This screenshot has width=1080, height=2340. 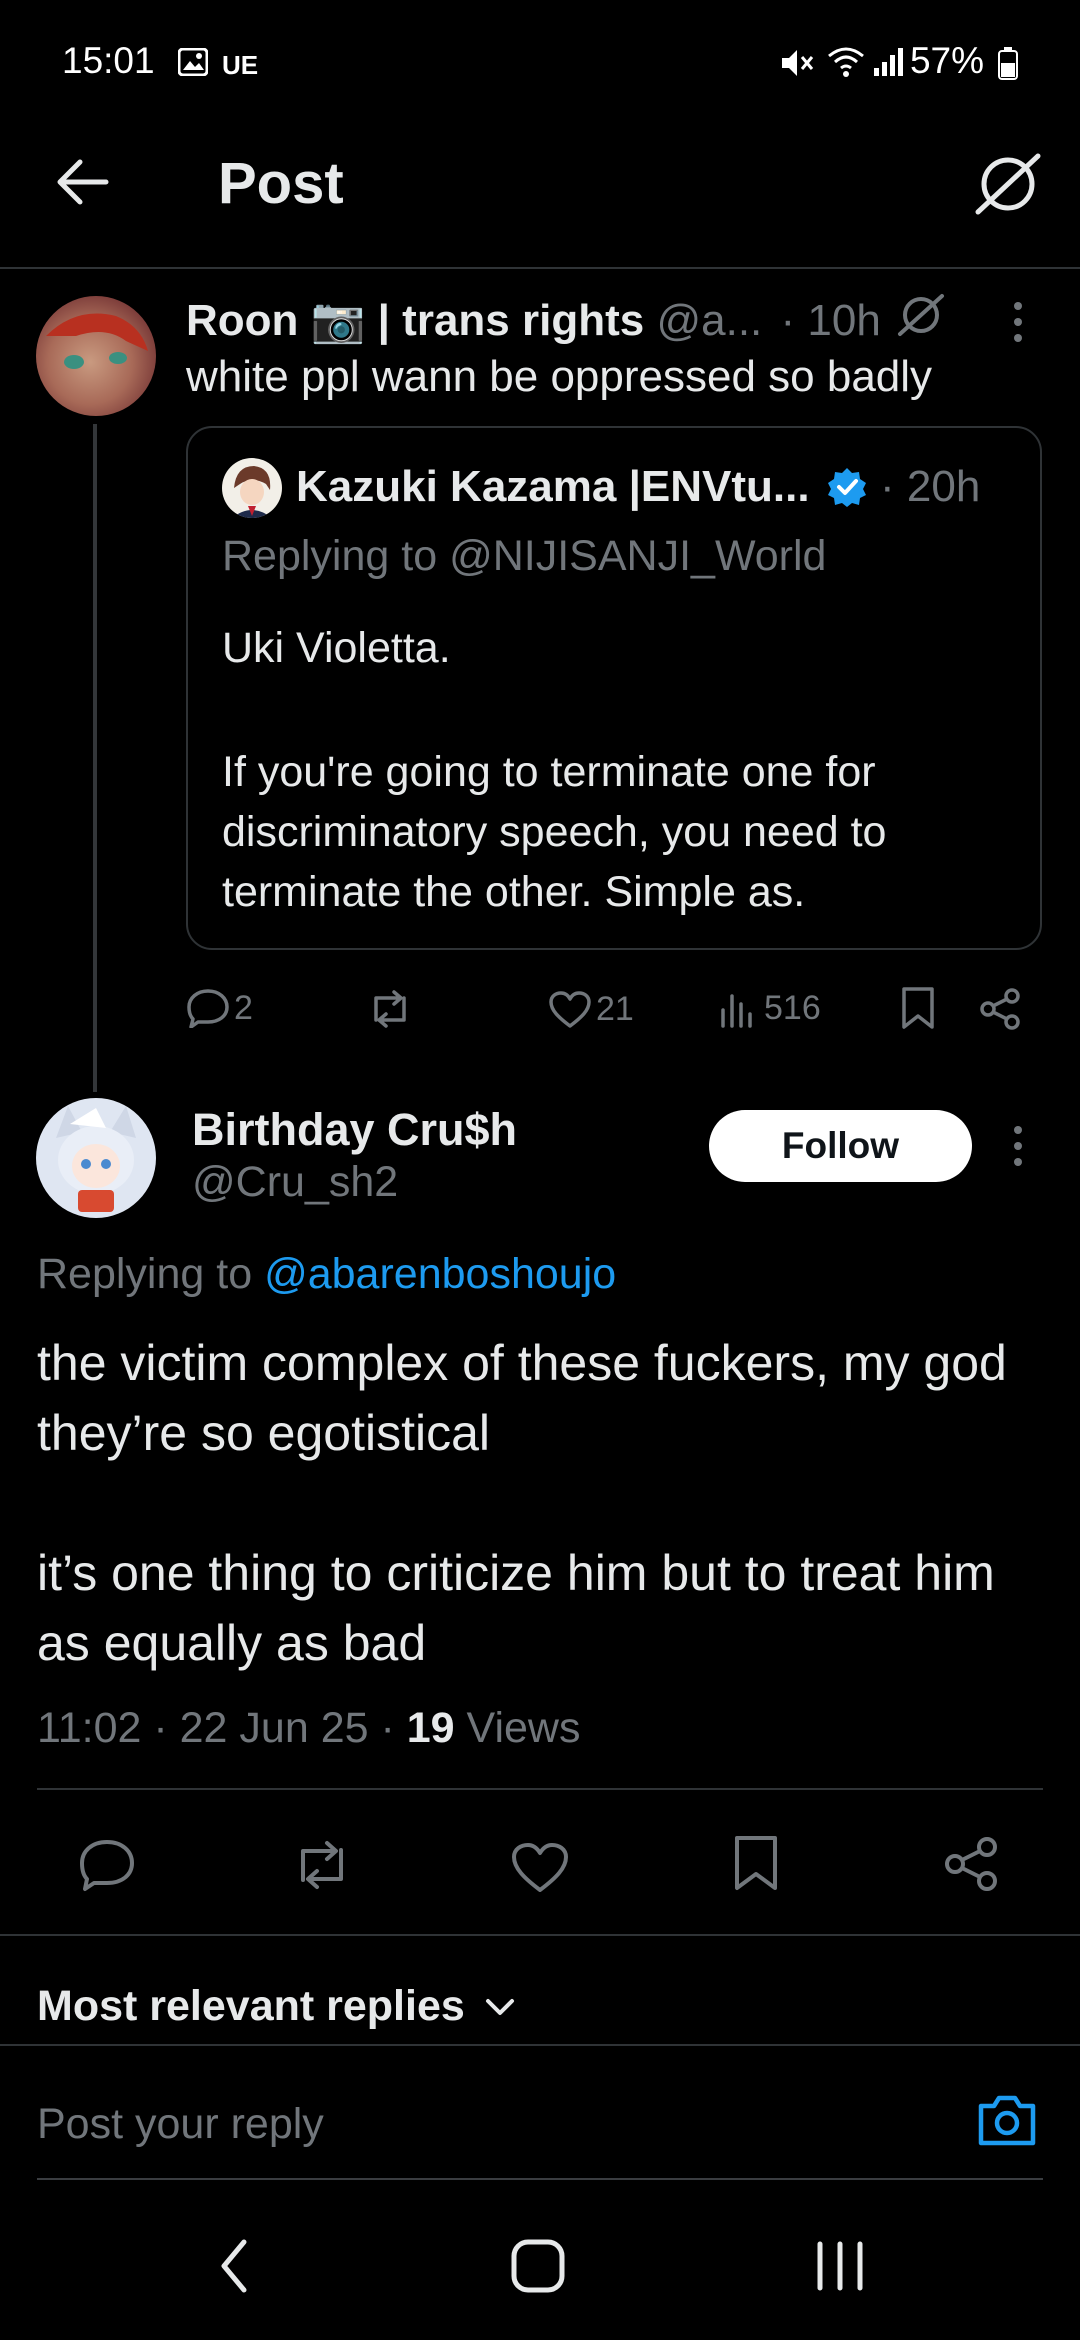 What do you see at coordinates (151, 1274) in the screenshot?
I see `main-replying-prefix: Replying to` at bounding box center [151, 1274].